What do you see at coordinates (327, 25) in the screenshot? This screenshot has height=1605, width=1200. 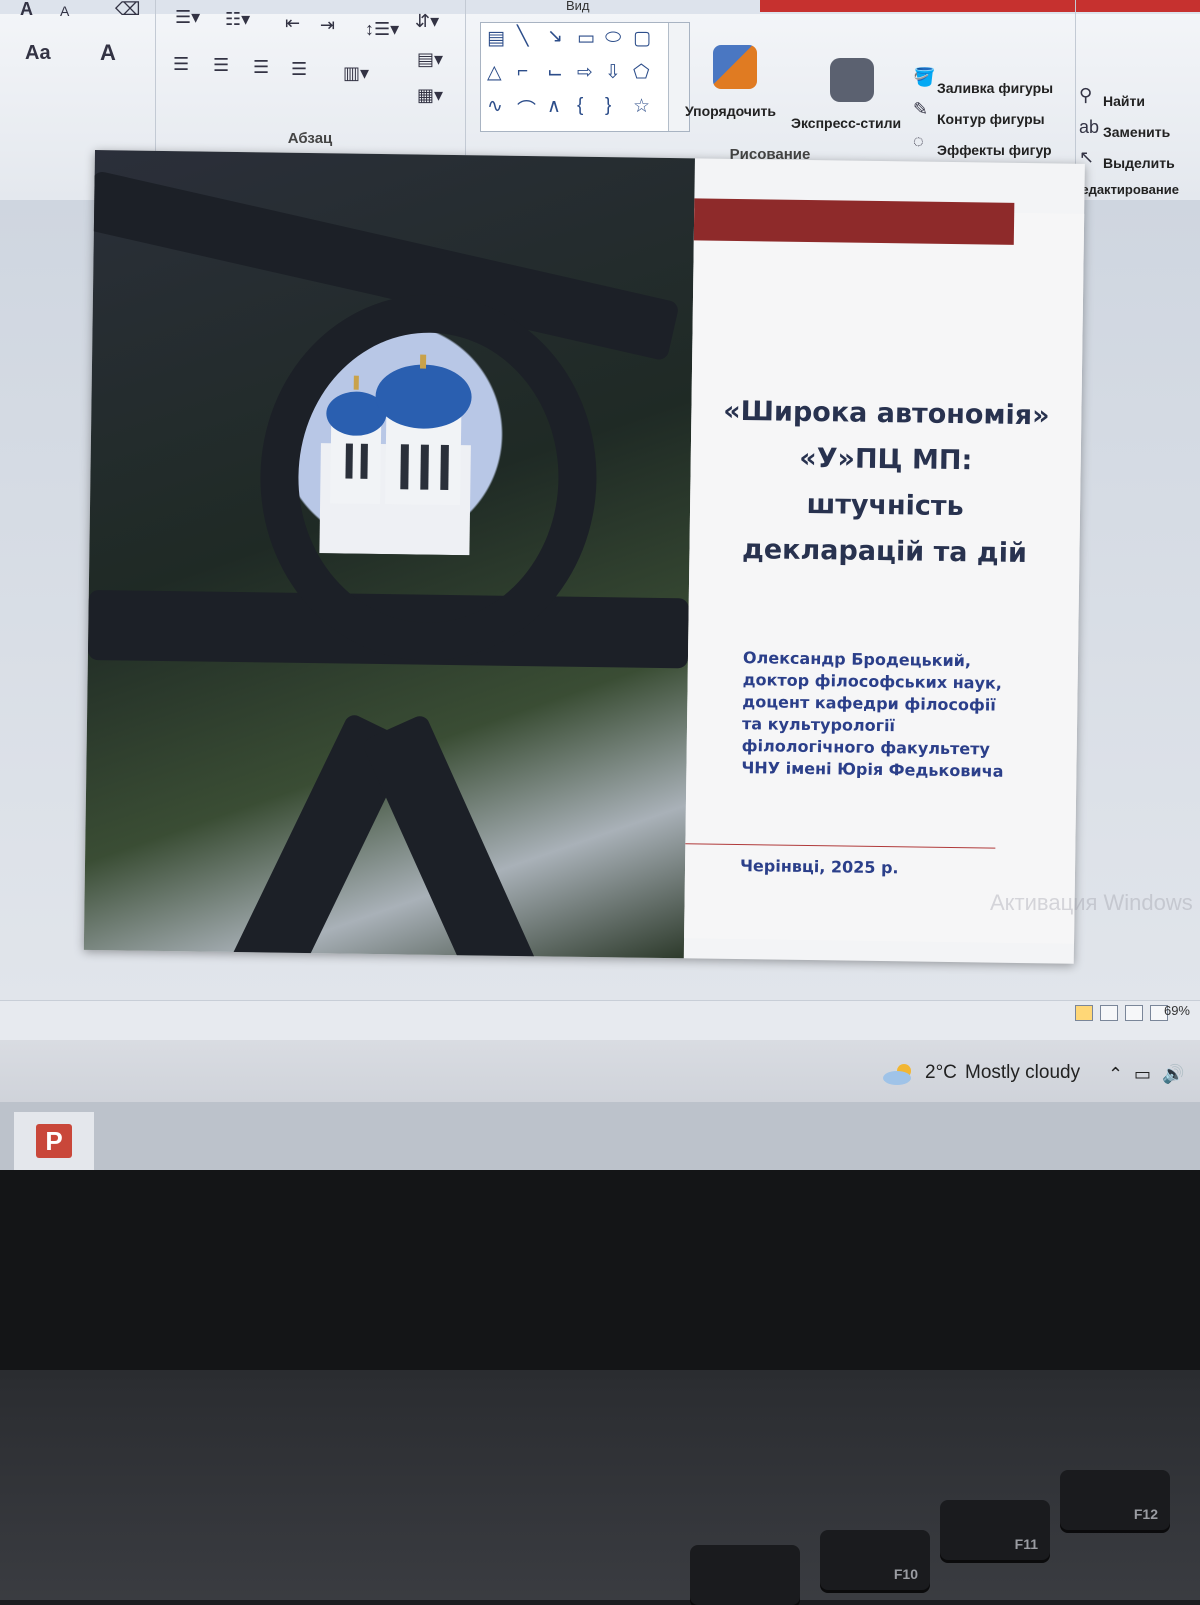 I see `increase-indent-icon: ⇥` at bounding box center [327, 25].